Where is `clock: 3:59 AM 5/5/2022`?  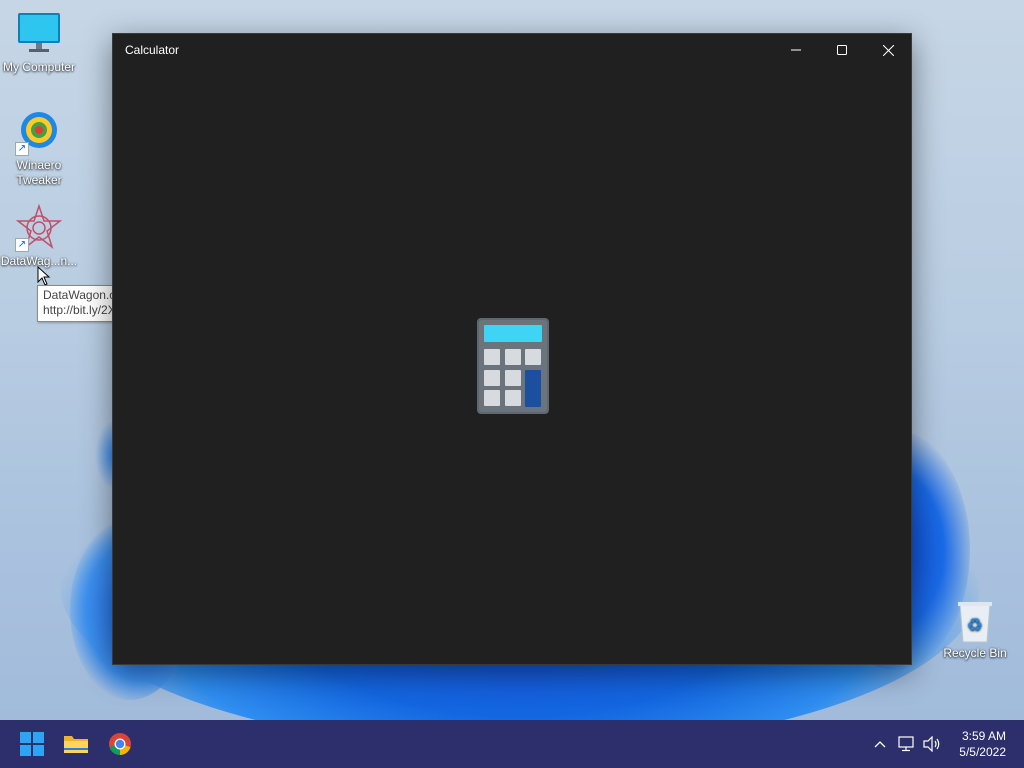 clock: 3:59 AM 5/5/2022 is located at coordinates (984, 744).